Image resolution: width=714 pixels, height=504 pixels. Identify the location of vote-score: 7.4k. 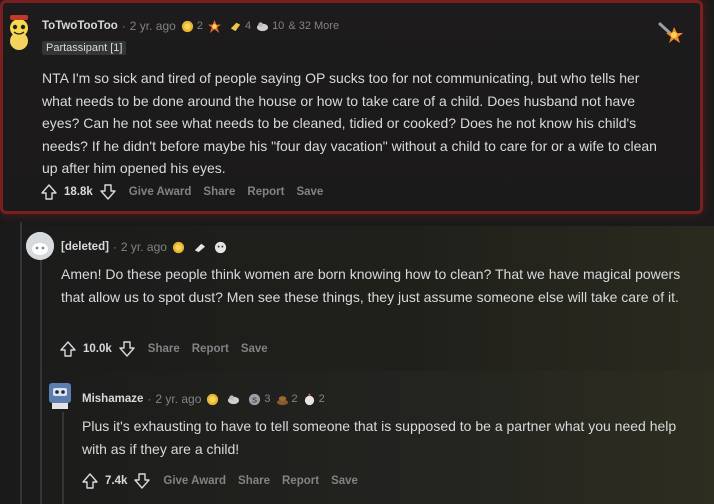
(116, 481).